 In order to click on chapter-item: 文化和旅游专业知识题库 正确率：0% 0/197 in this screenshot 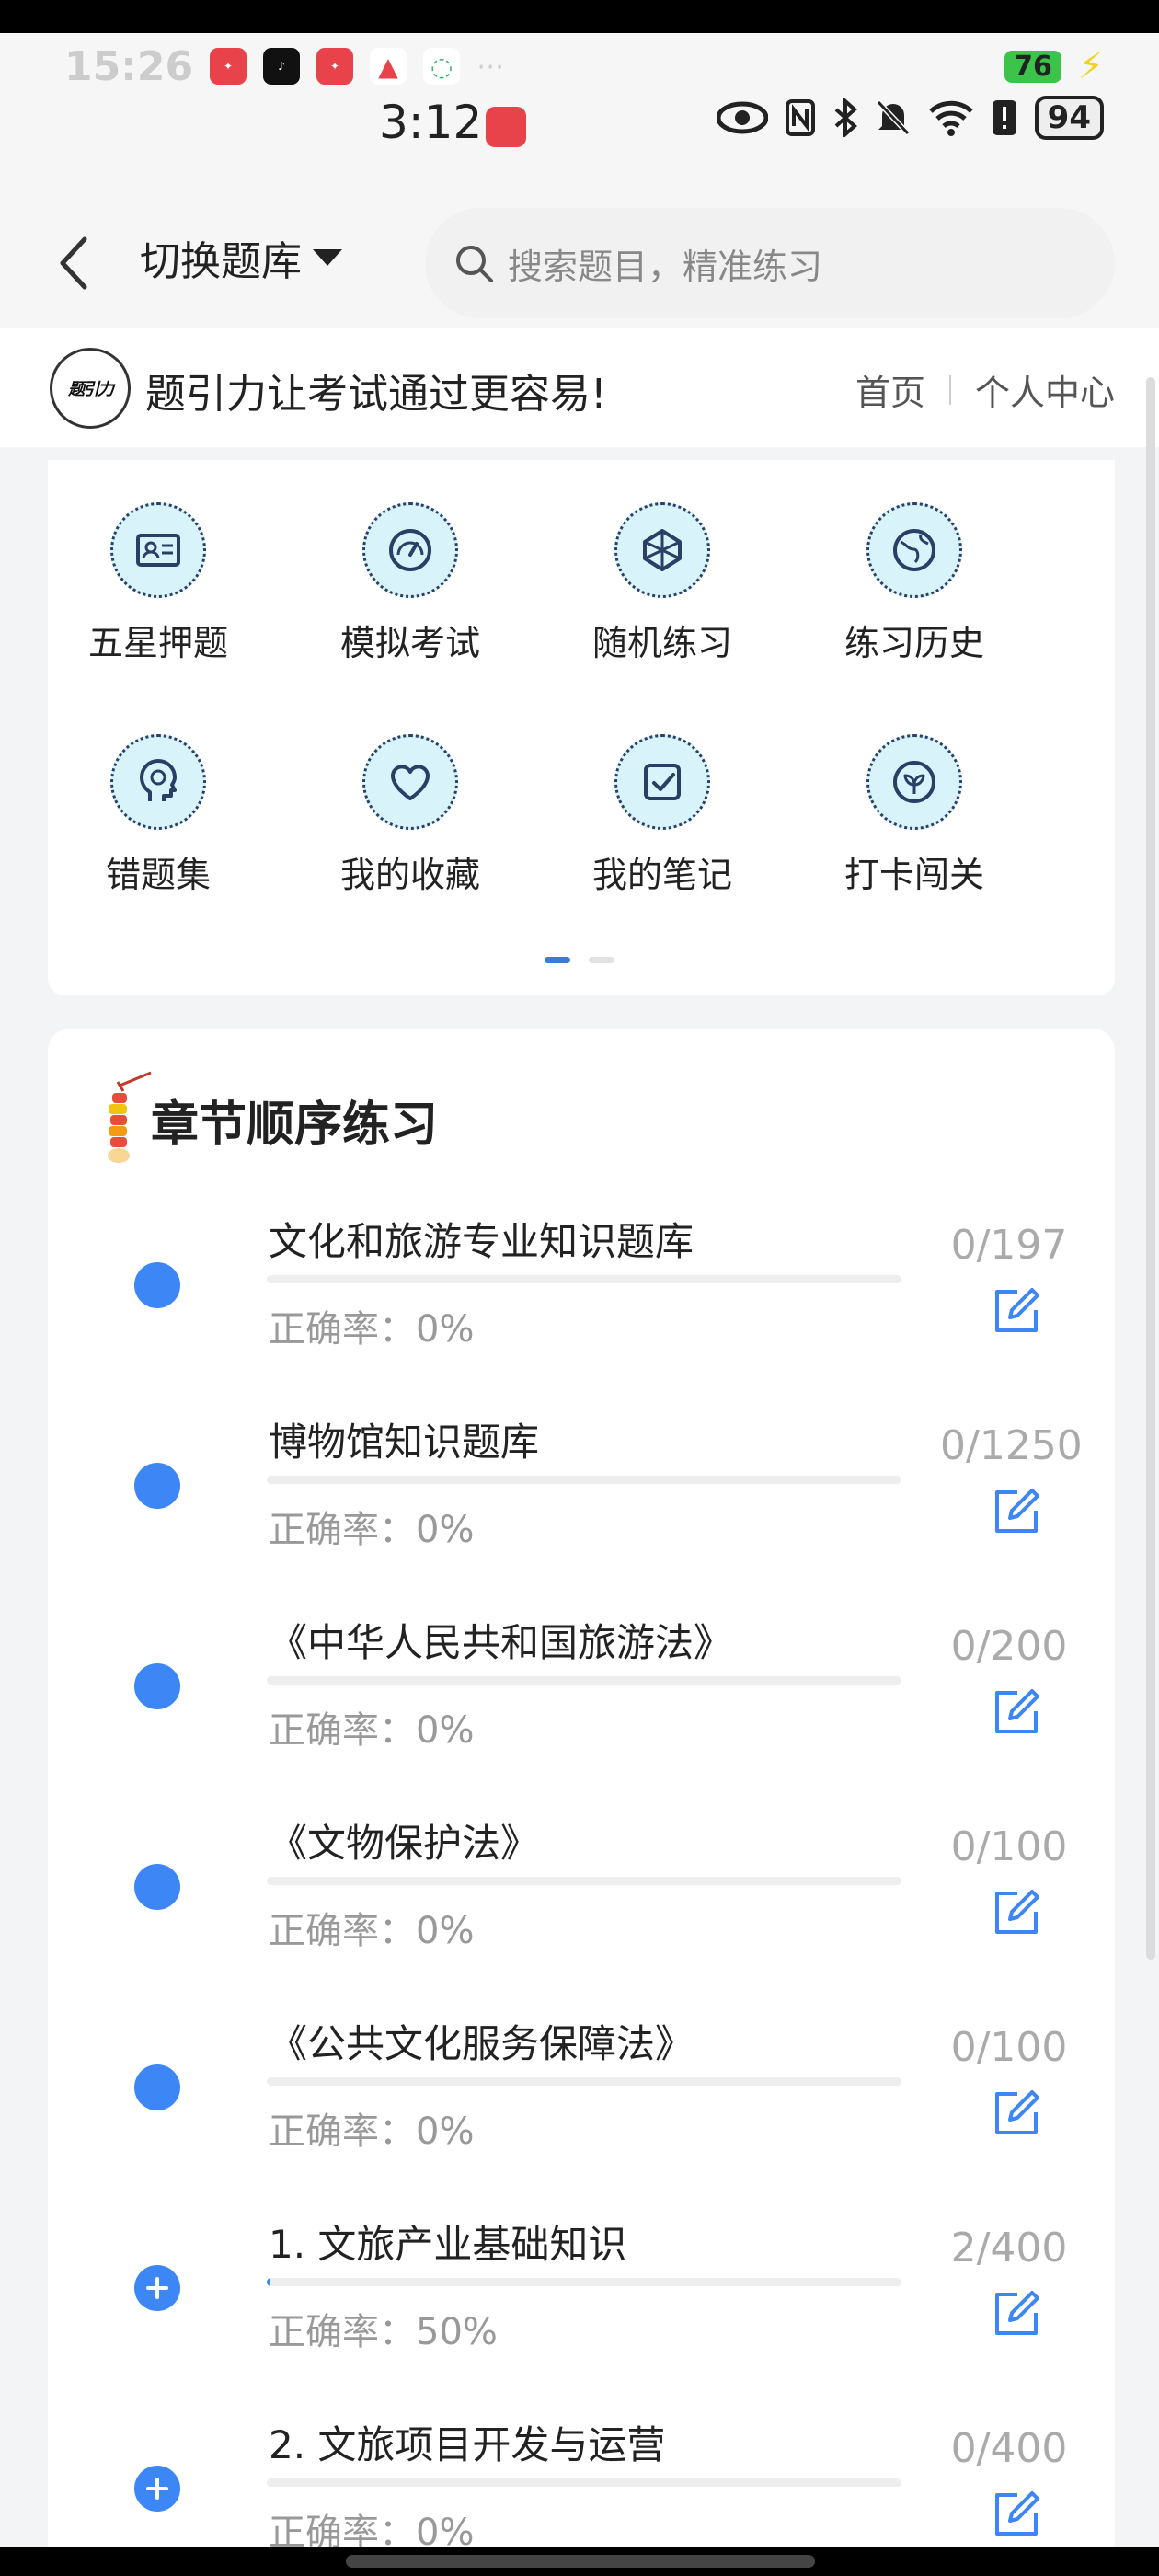, I will do `click(581, 1279)`.